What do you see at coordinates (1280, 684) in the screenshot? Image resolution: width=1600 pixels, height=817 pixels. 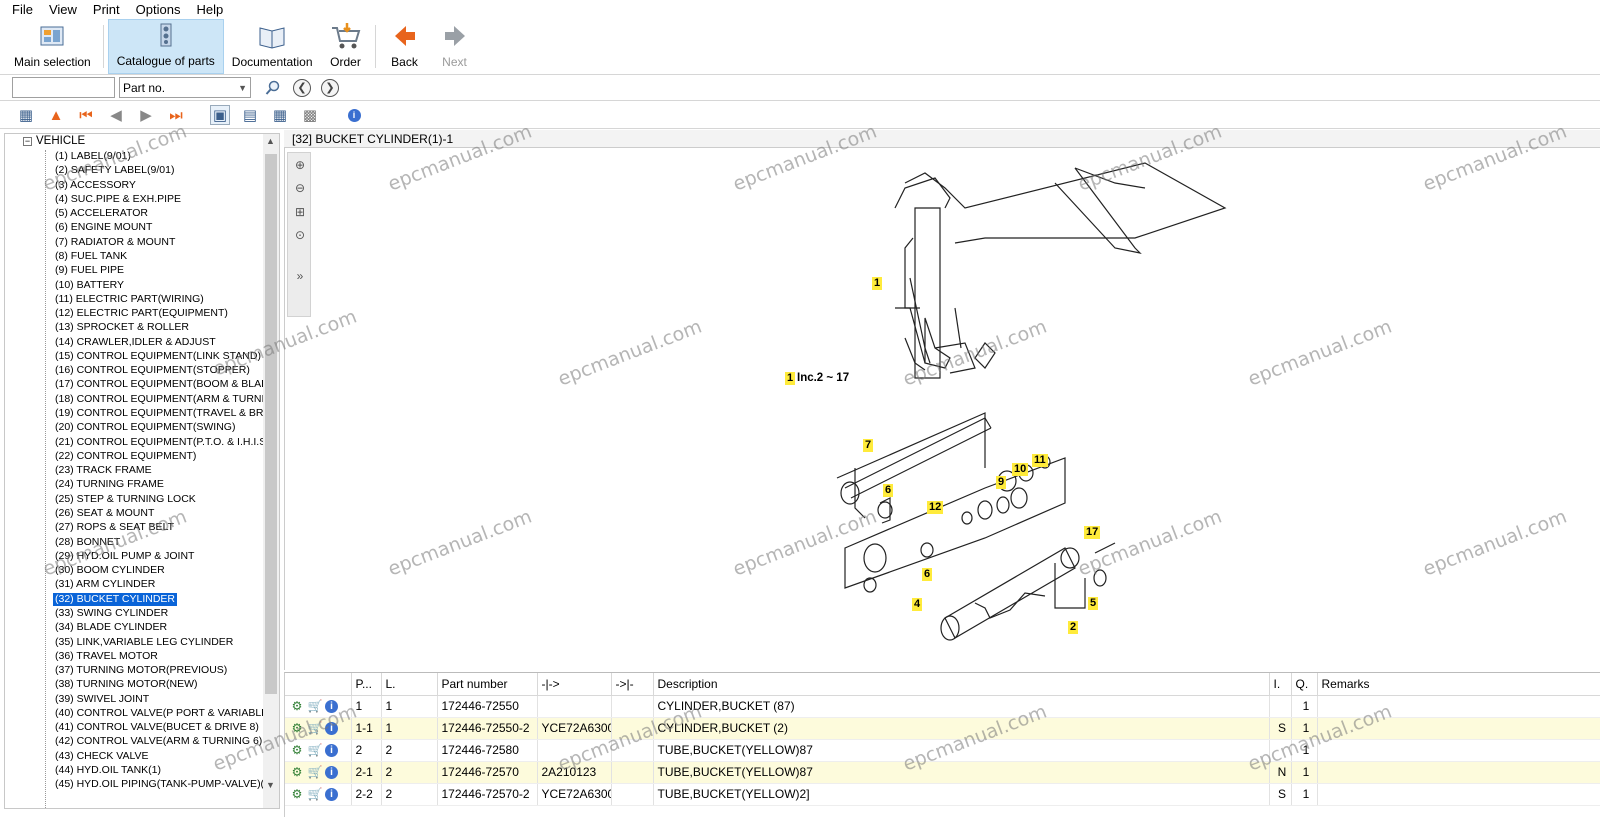 I see `col-i: I.` at bounding box center [1280, 684].